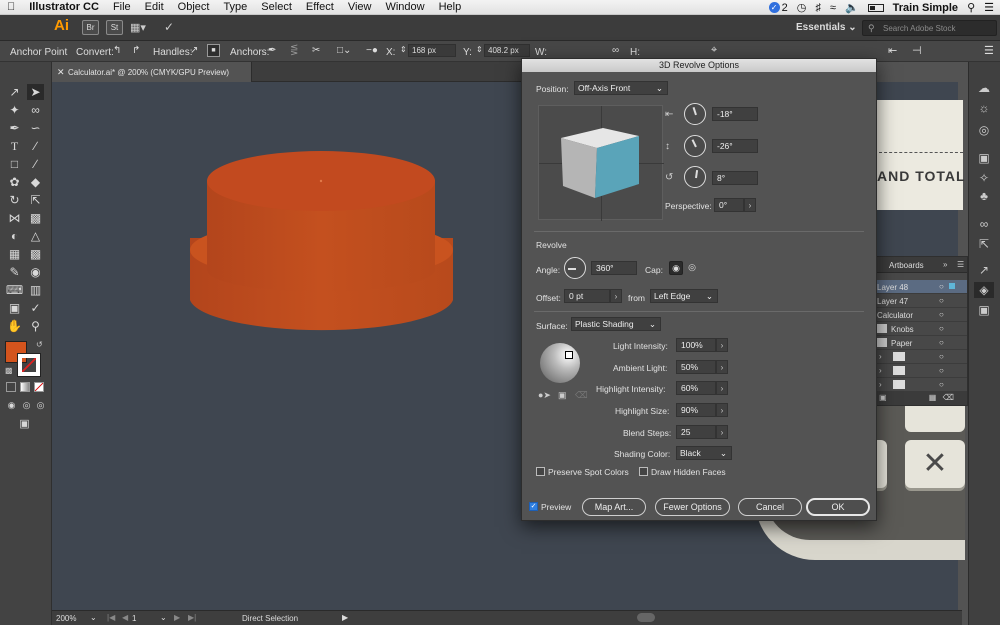 This screenshot has width=1000, height=625. Describe the element at coordinates (345, 617) in the screenshot. I see `status-menu-icon: ▶` at that location.